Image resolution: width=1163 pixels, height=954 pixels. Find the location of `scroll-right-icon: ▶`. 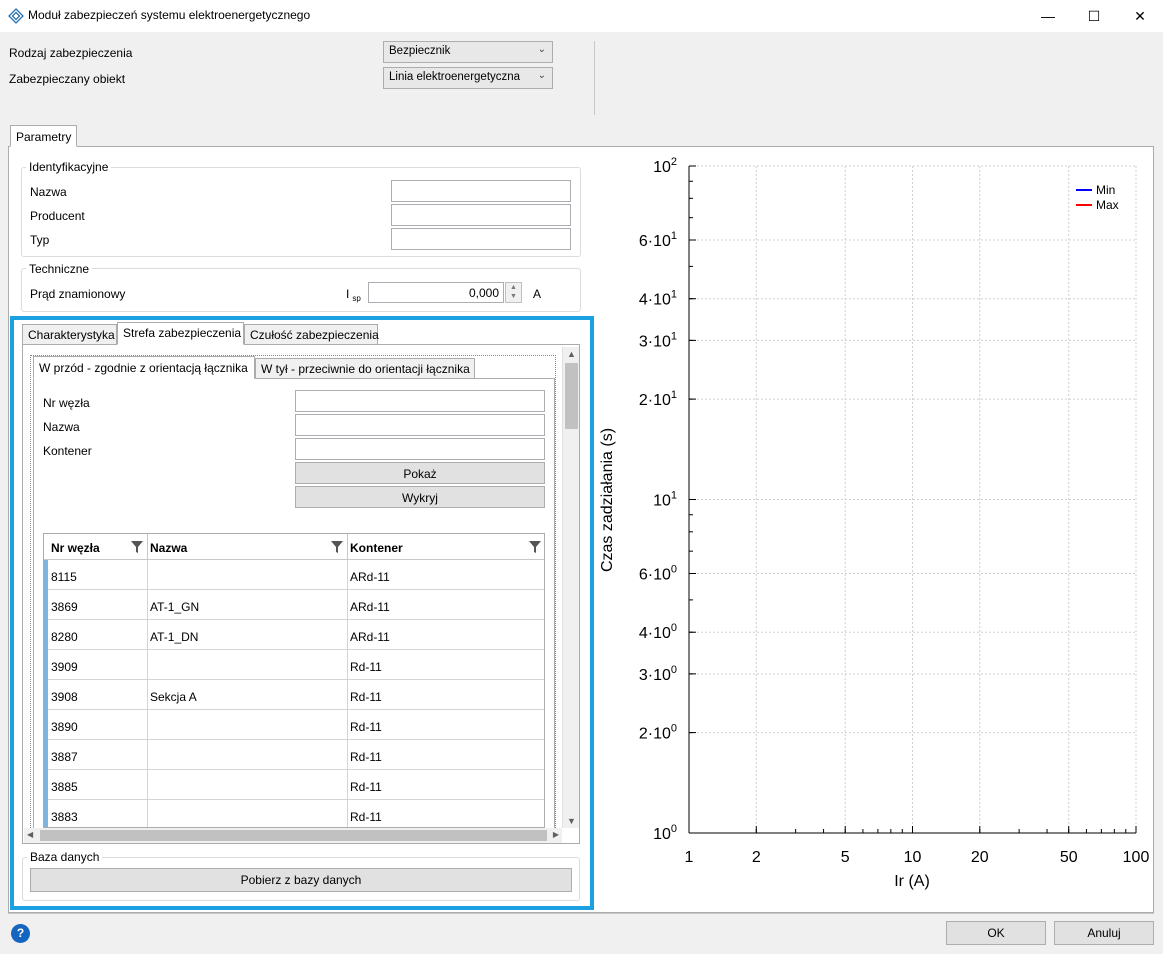

scroll-right-icon: ▶ is located at coordinates (556, 834).